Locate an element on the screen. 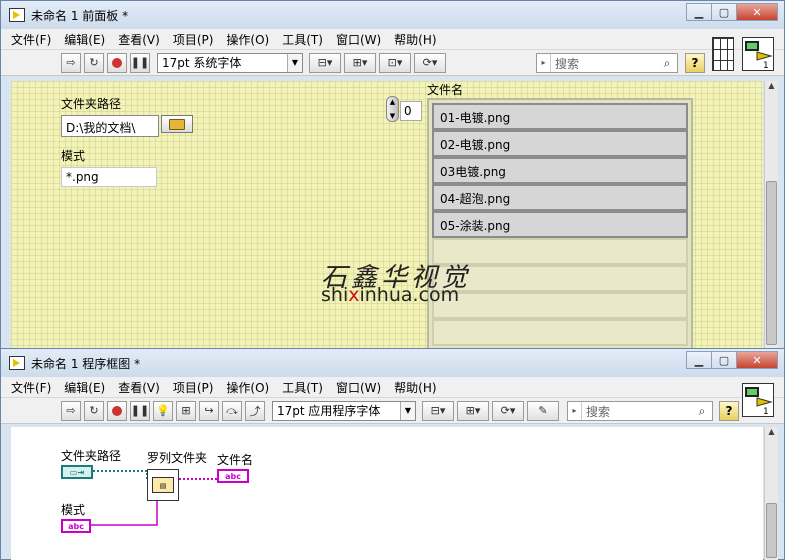 This screenshot has width=785, height=560. file-names-terminal-label: 文件名 is located at coordinates (235, 460).